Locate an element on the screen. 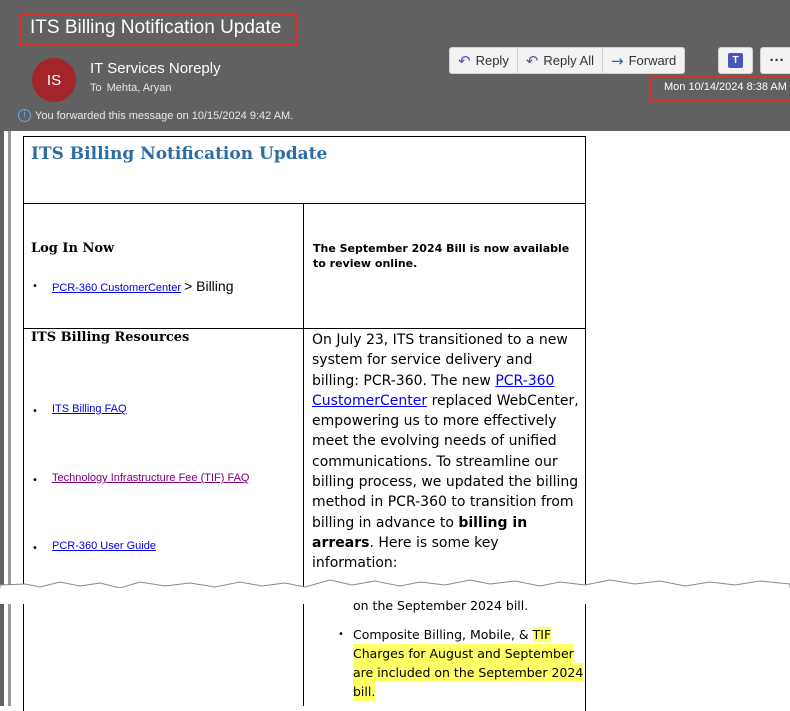  customercenter-link: PCR-360 CustomerCenter is located at coordinates (116, 288).